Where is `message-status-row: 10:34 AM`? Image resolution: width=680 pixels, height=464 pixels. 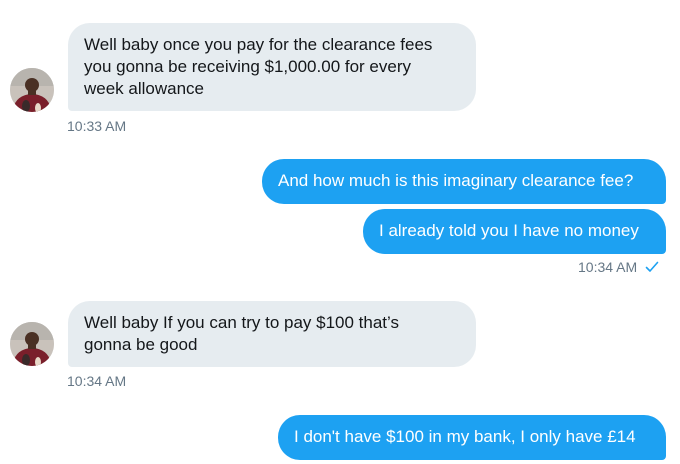 message-status-row: 10:34 AM is located at coordinates (618, 268).